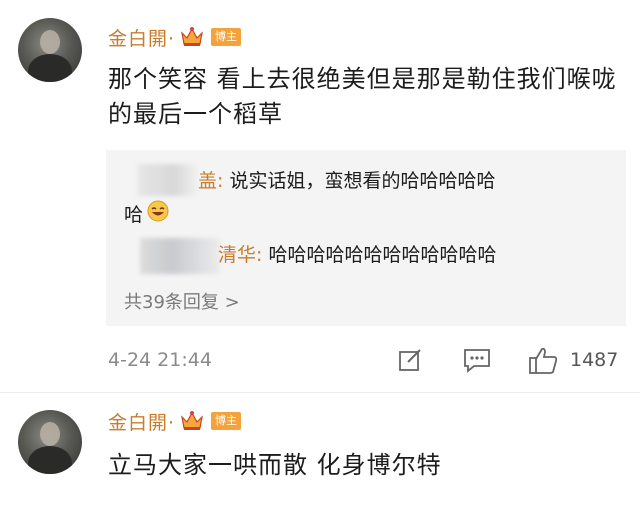 The image size is (640, 506). What do you see at coordinates (382, 255) in the screenshot?
I see `reply-text: 哈哈哈哈哈哈哈哈哈哈哈哈` at bounding box center [382, 255].